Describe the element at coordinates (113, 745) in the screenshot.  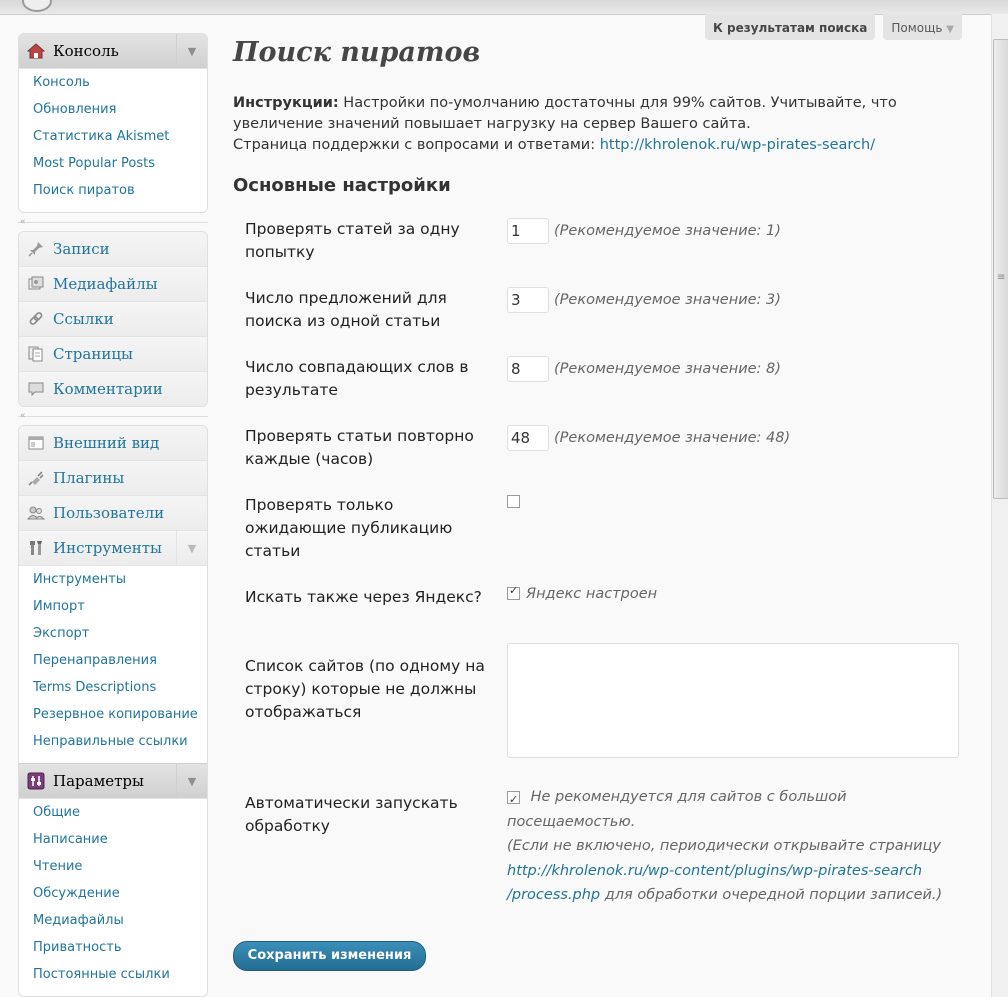
I see `submenu-item-broken-links: Неправильные ссылки` at that location.